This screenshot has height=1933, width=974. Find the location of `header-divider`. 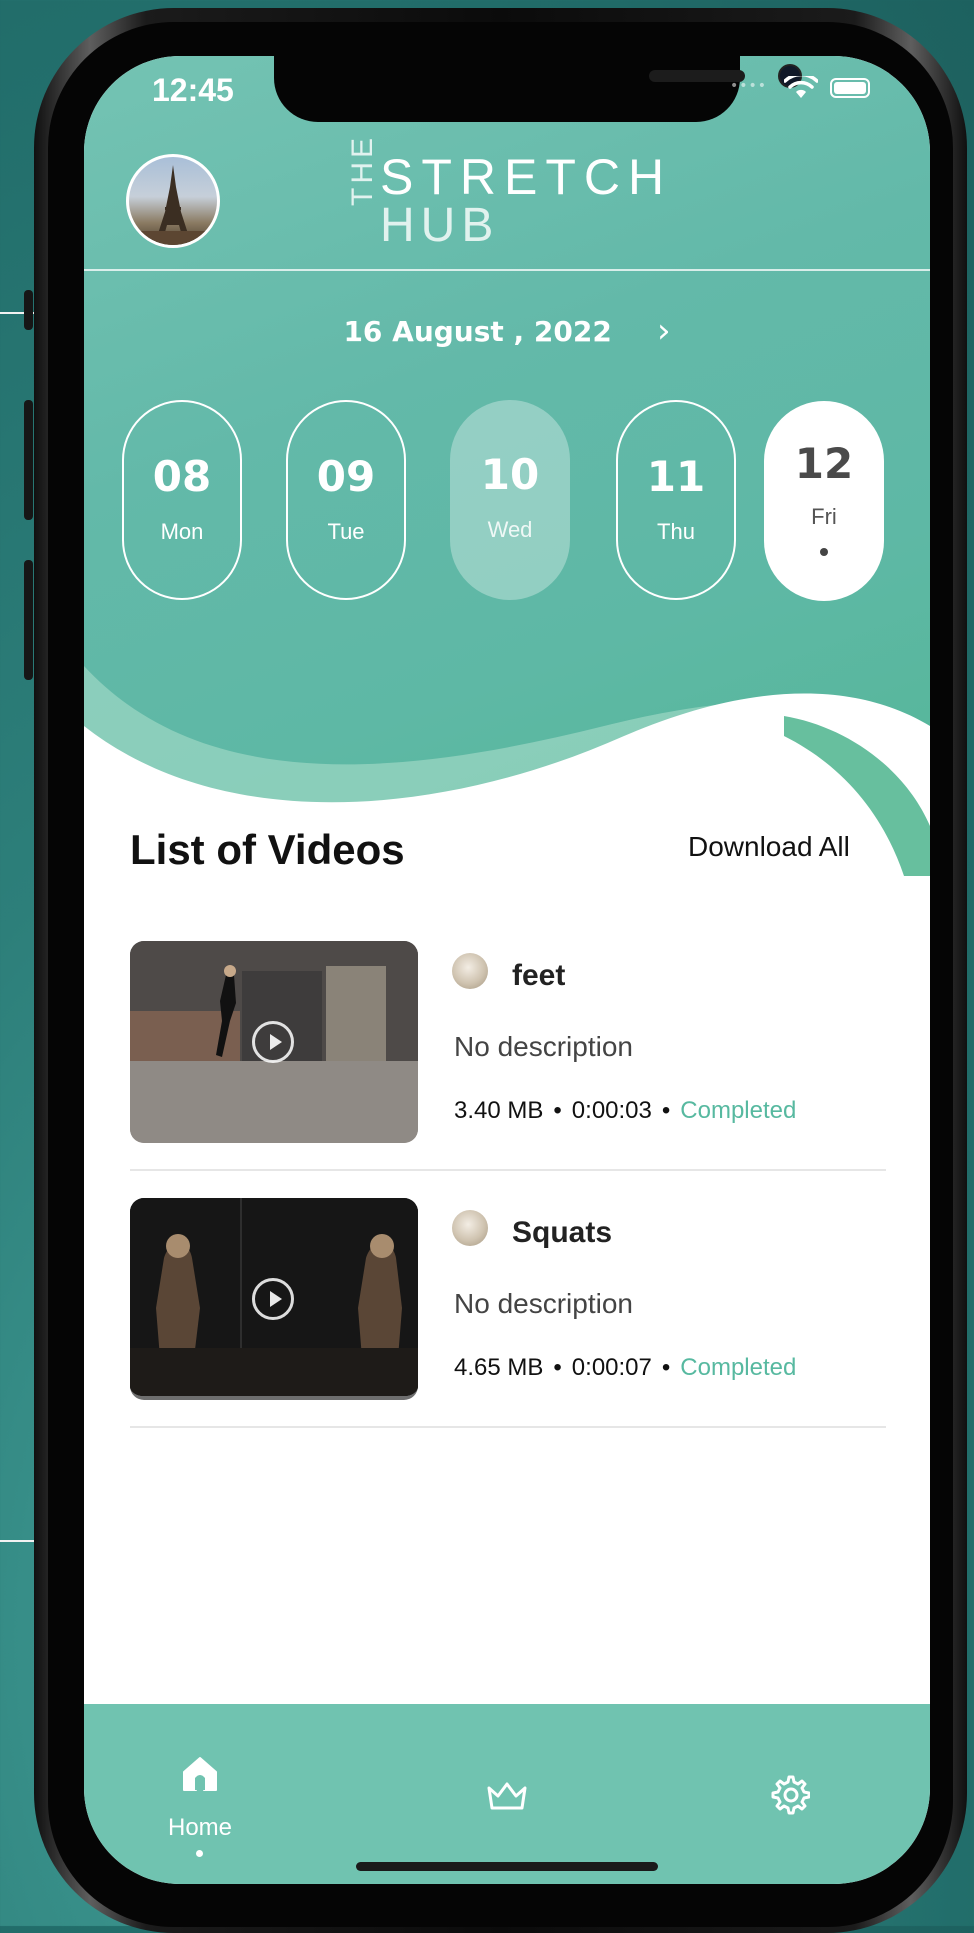

header-divider is located at coordinates (507, 270).